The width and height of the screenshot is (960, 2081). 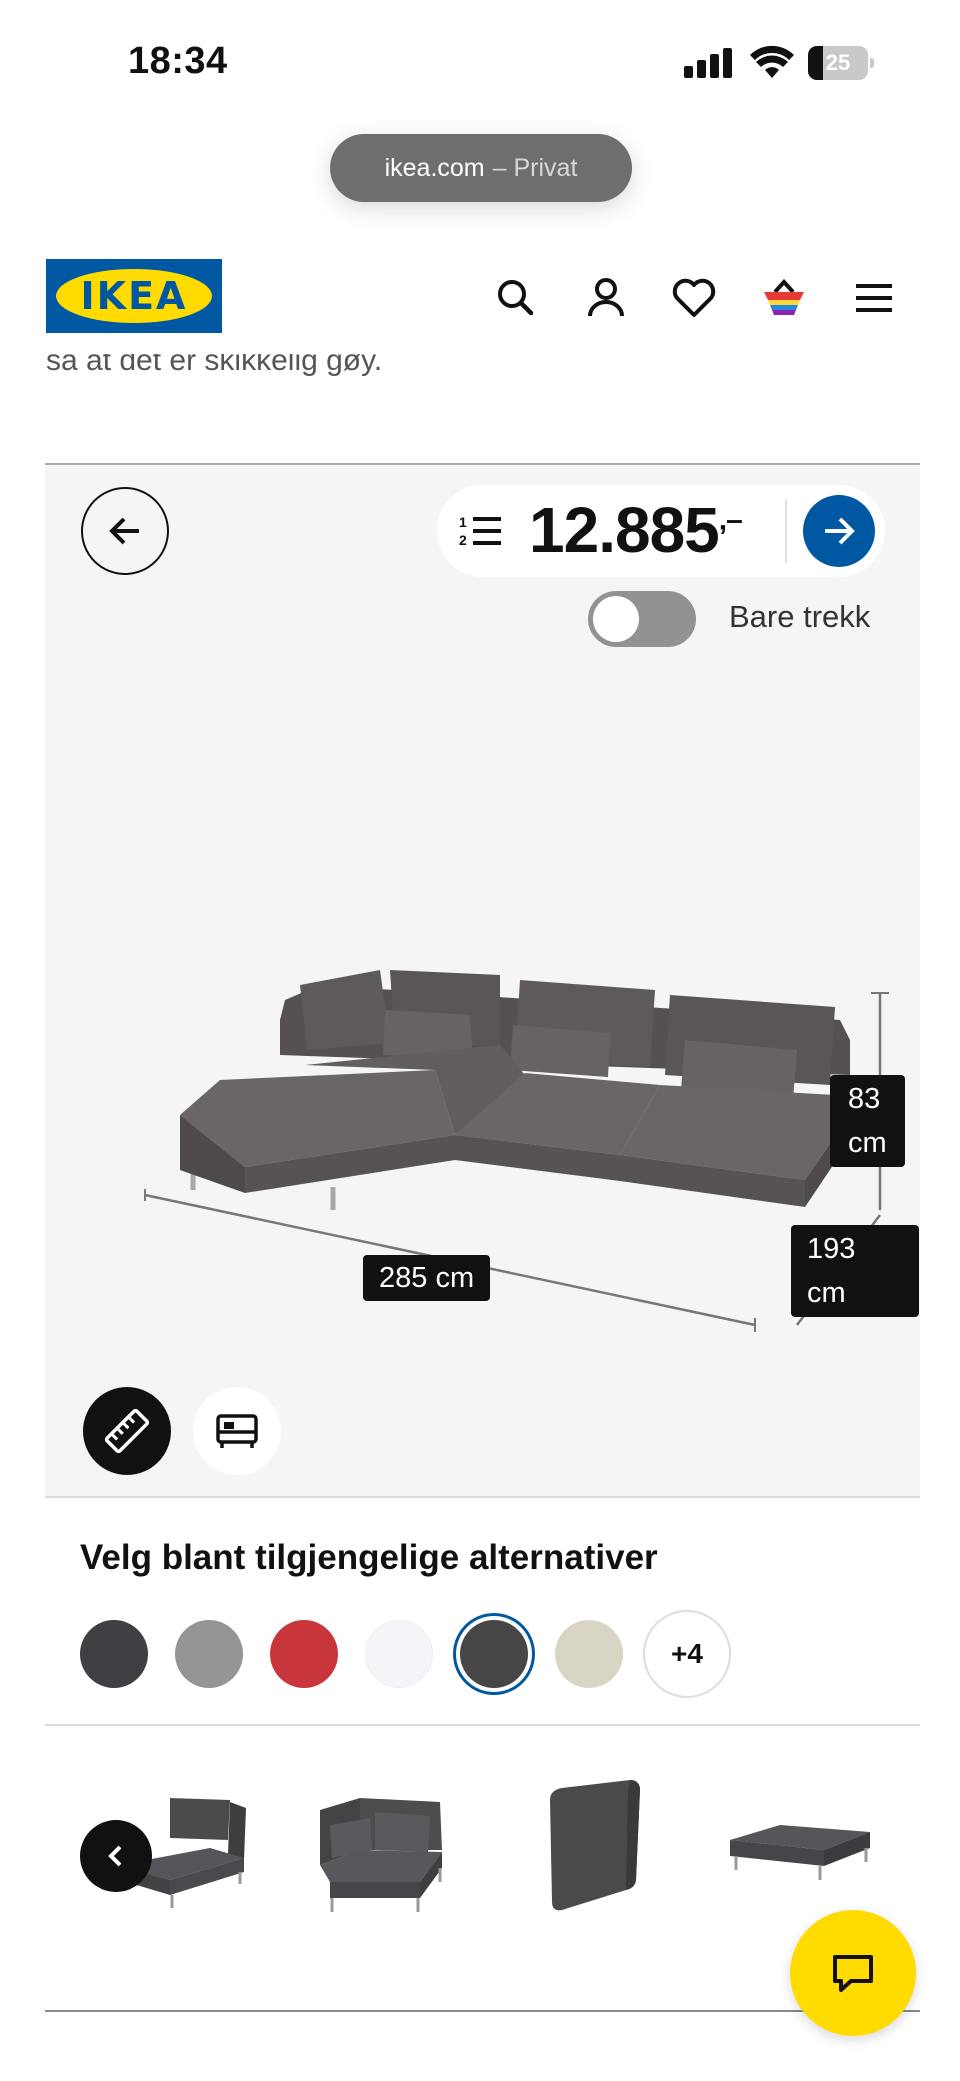 I want to click on numbered-list-icon: 1 2, so click(x=481, y=531).